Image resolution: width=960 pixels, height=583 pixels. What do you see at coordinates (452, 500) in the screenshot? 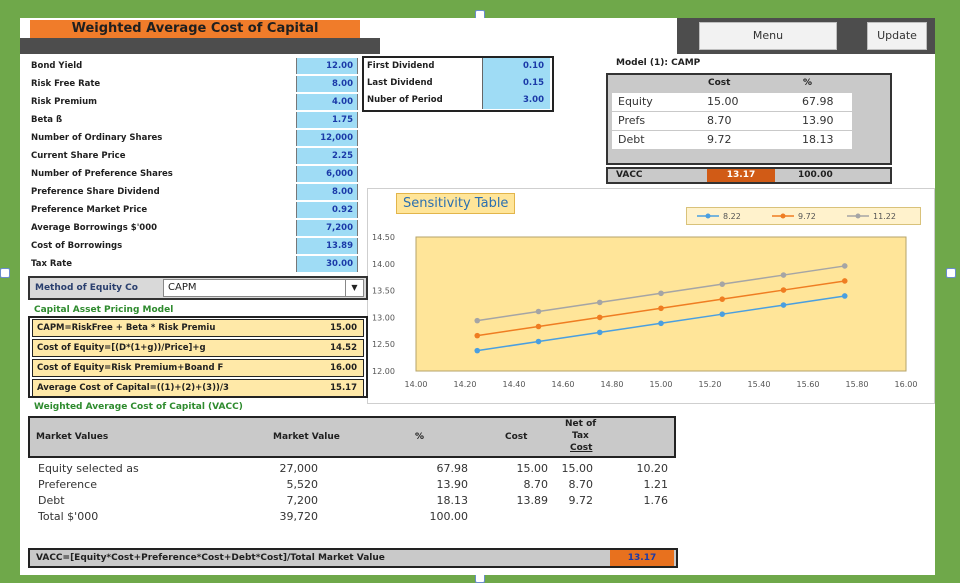
I see `wacc-cell-pct: 18.13` at bounding box center [452, 500].